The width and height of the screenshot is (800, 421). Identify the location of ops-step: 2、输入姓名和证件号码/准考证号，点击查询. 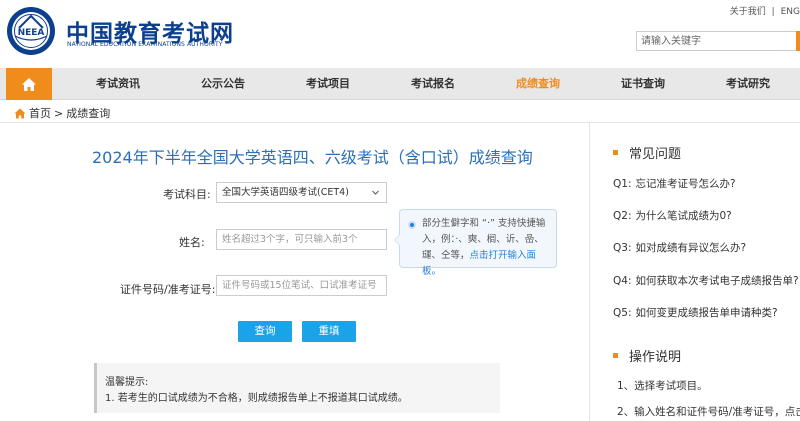
(708, 412).